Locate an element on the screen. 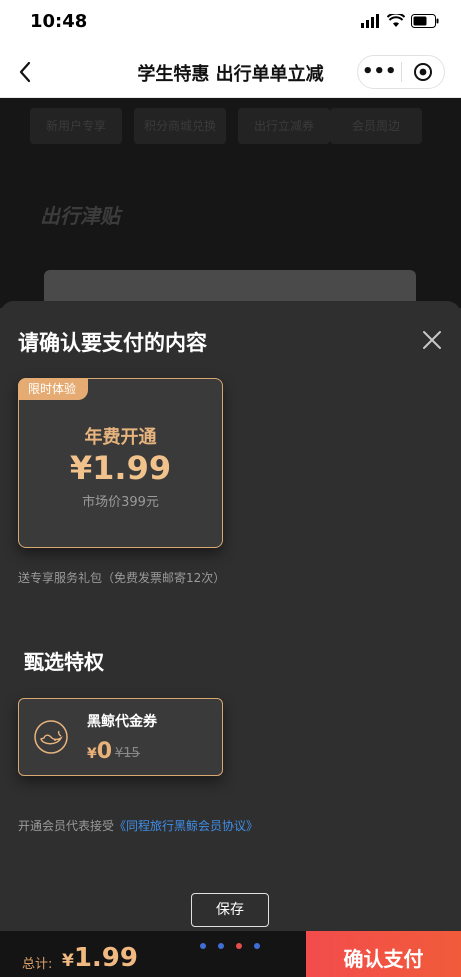  agreement-prefix: 开通会员代表接受 is located at coordinates (66, 826).